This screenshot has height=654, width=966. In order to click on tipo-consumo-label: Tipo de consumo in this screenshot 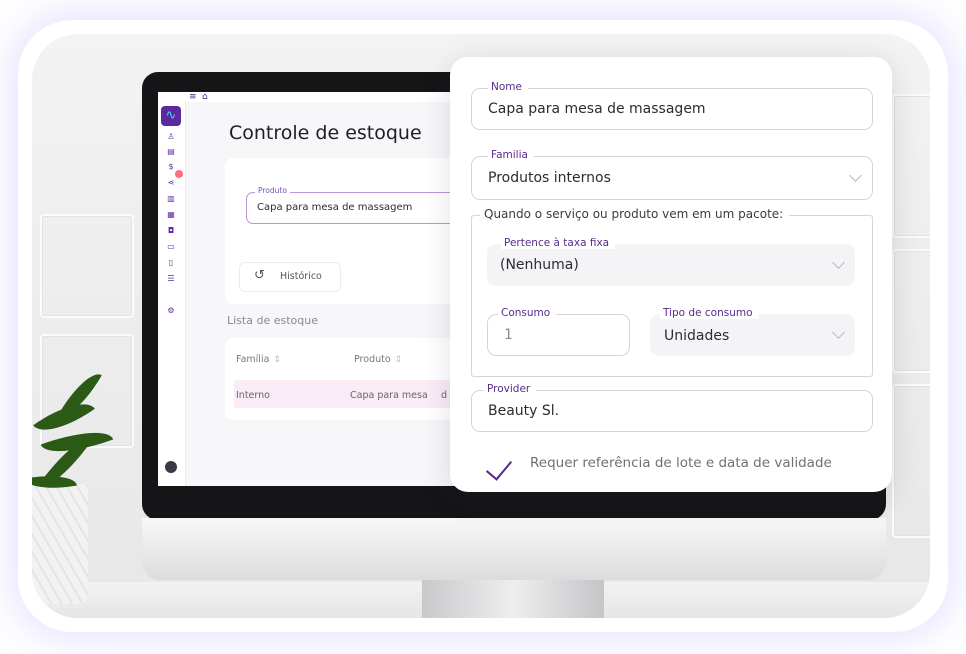, I will do `click(709, 313)`.